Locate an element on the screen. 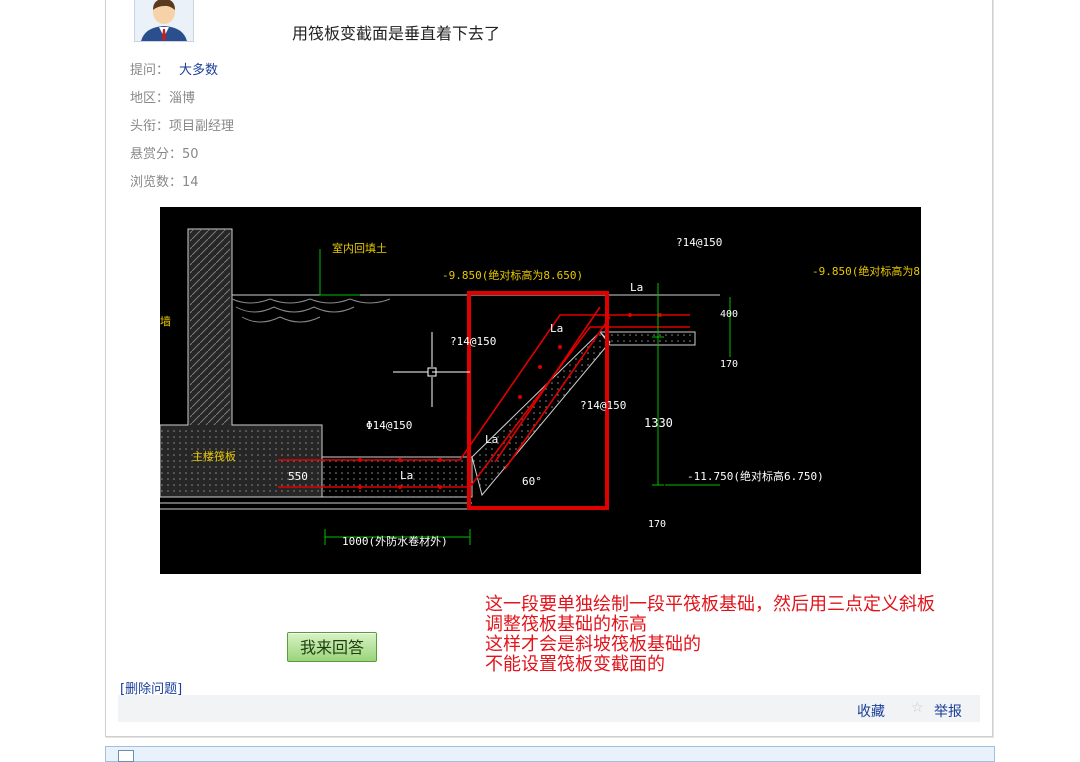  label-rebar-left: ?14@150 is located at coordinates (473, 341).